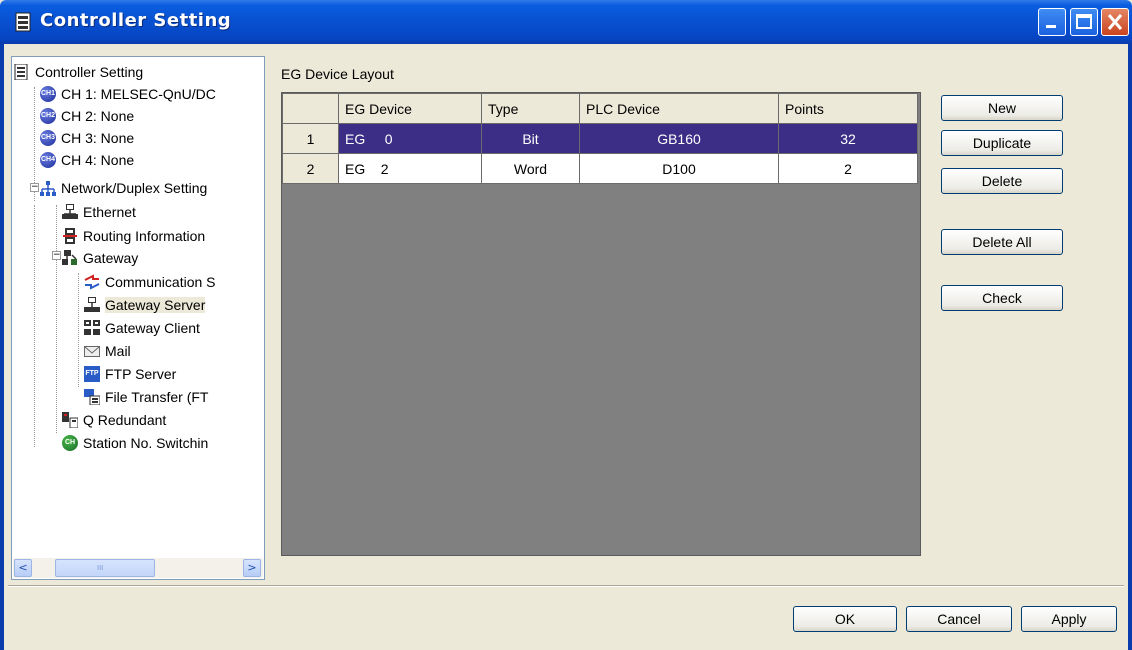 This screenshot has height=650, width=1132. I want to click on plc-device-cell: GB160, so click(679, 138).